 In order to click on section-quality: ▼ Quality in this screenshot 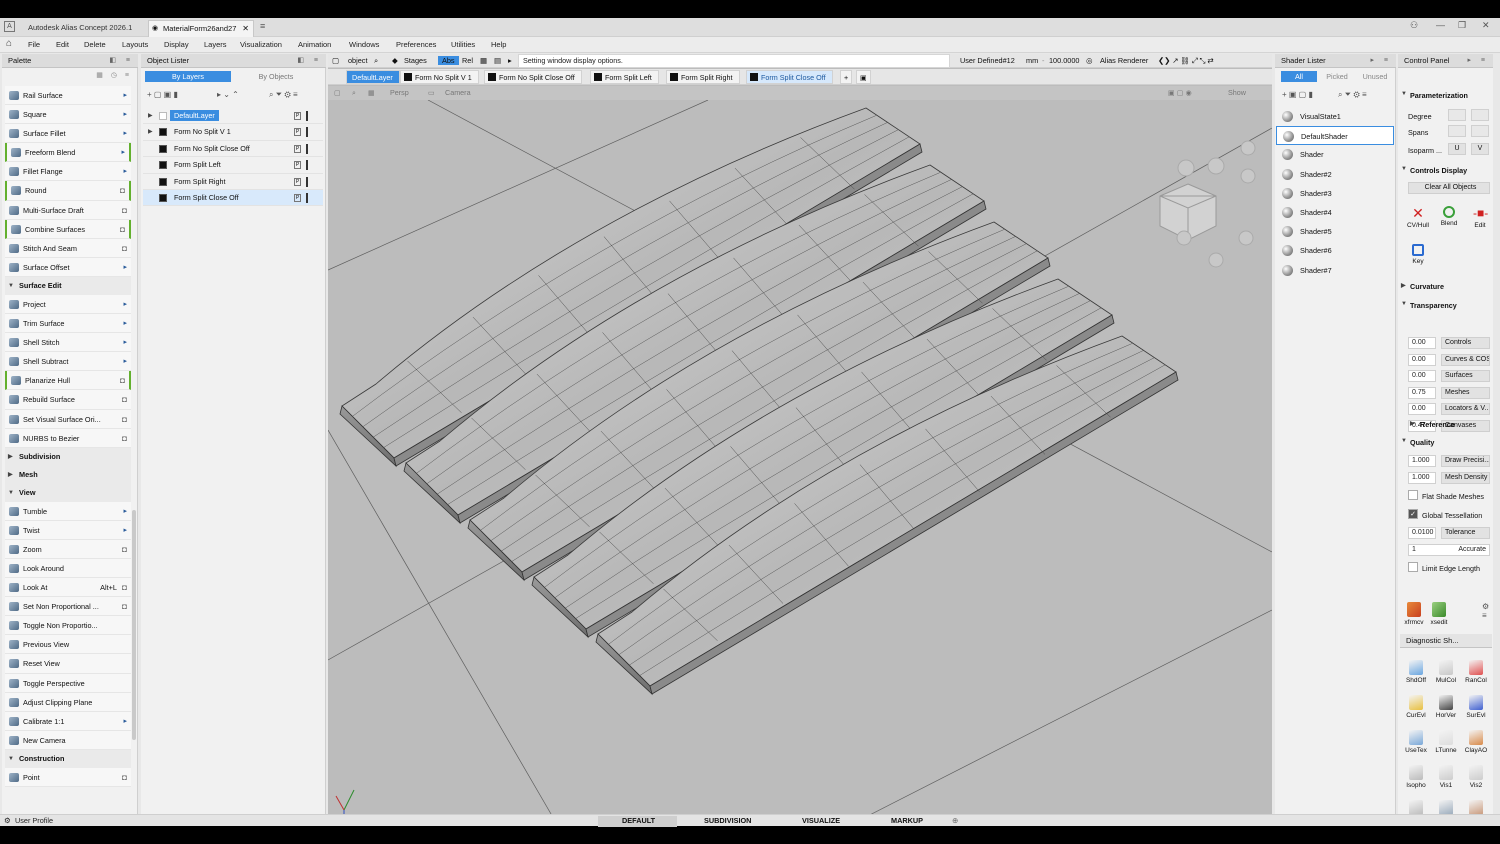, I will do `click(1446, 442)`.